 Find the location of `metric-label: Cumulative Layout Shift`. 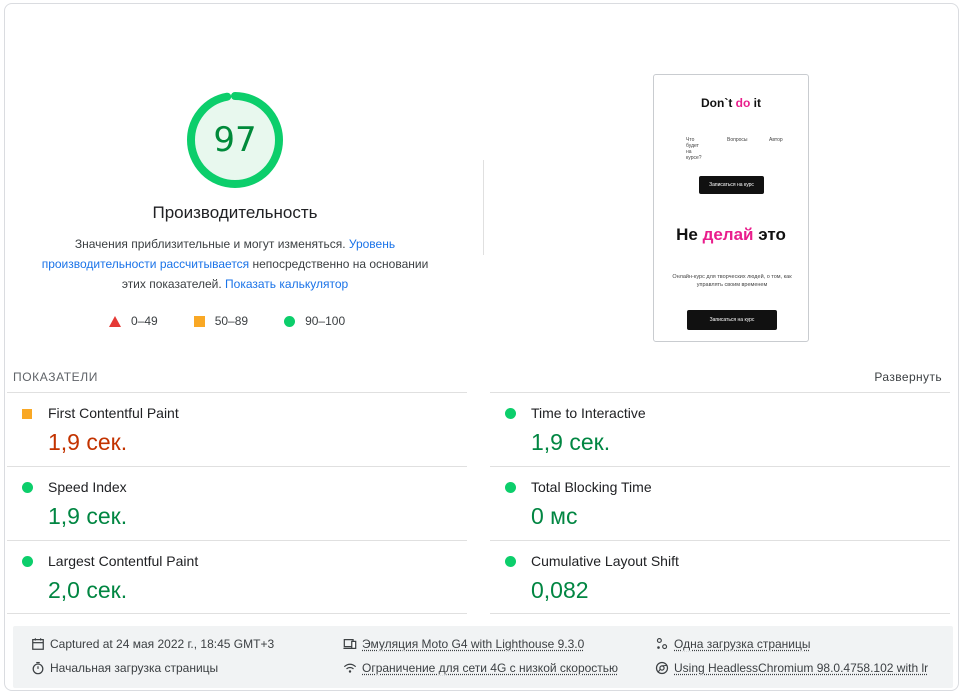

metric-label: Cumulative Layout Shift is located at coordinates (605, 561).